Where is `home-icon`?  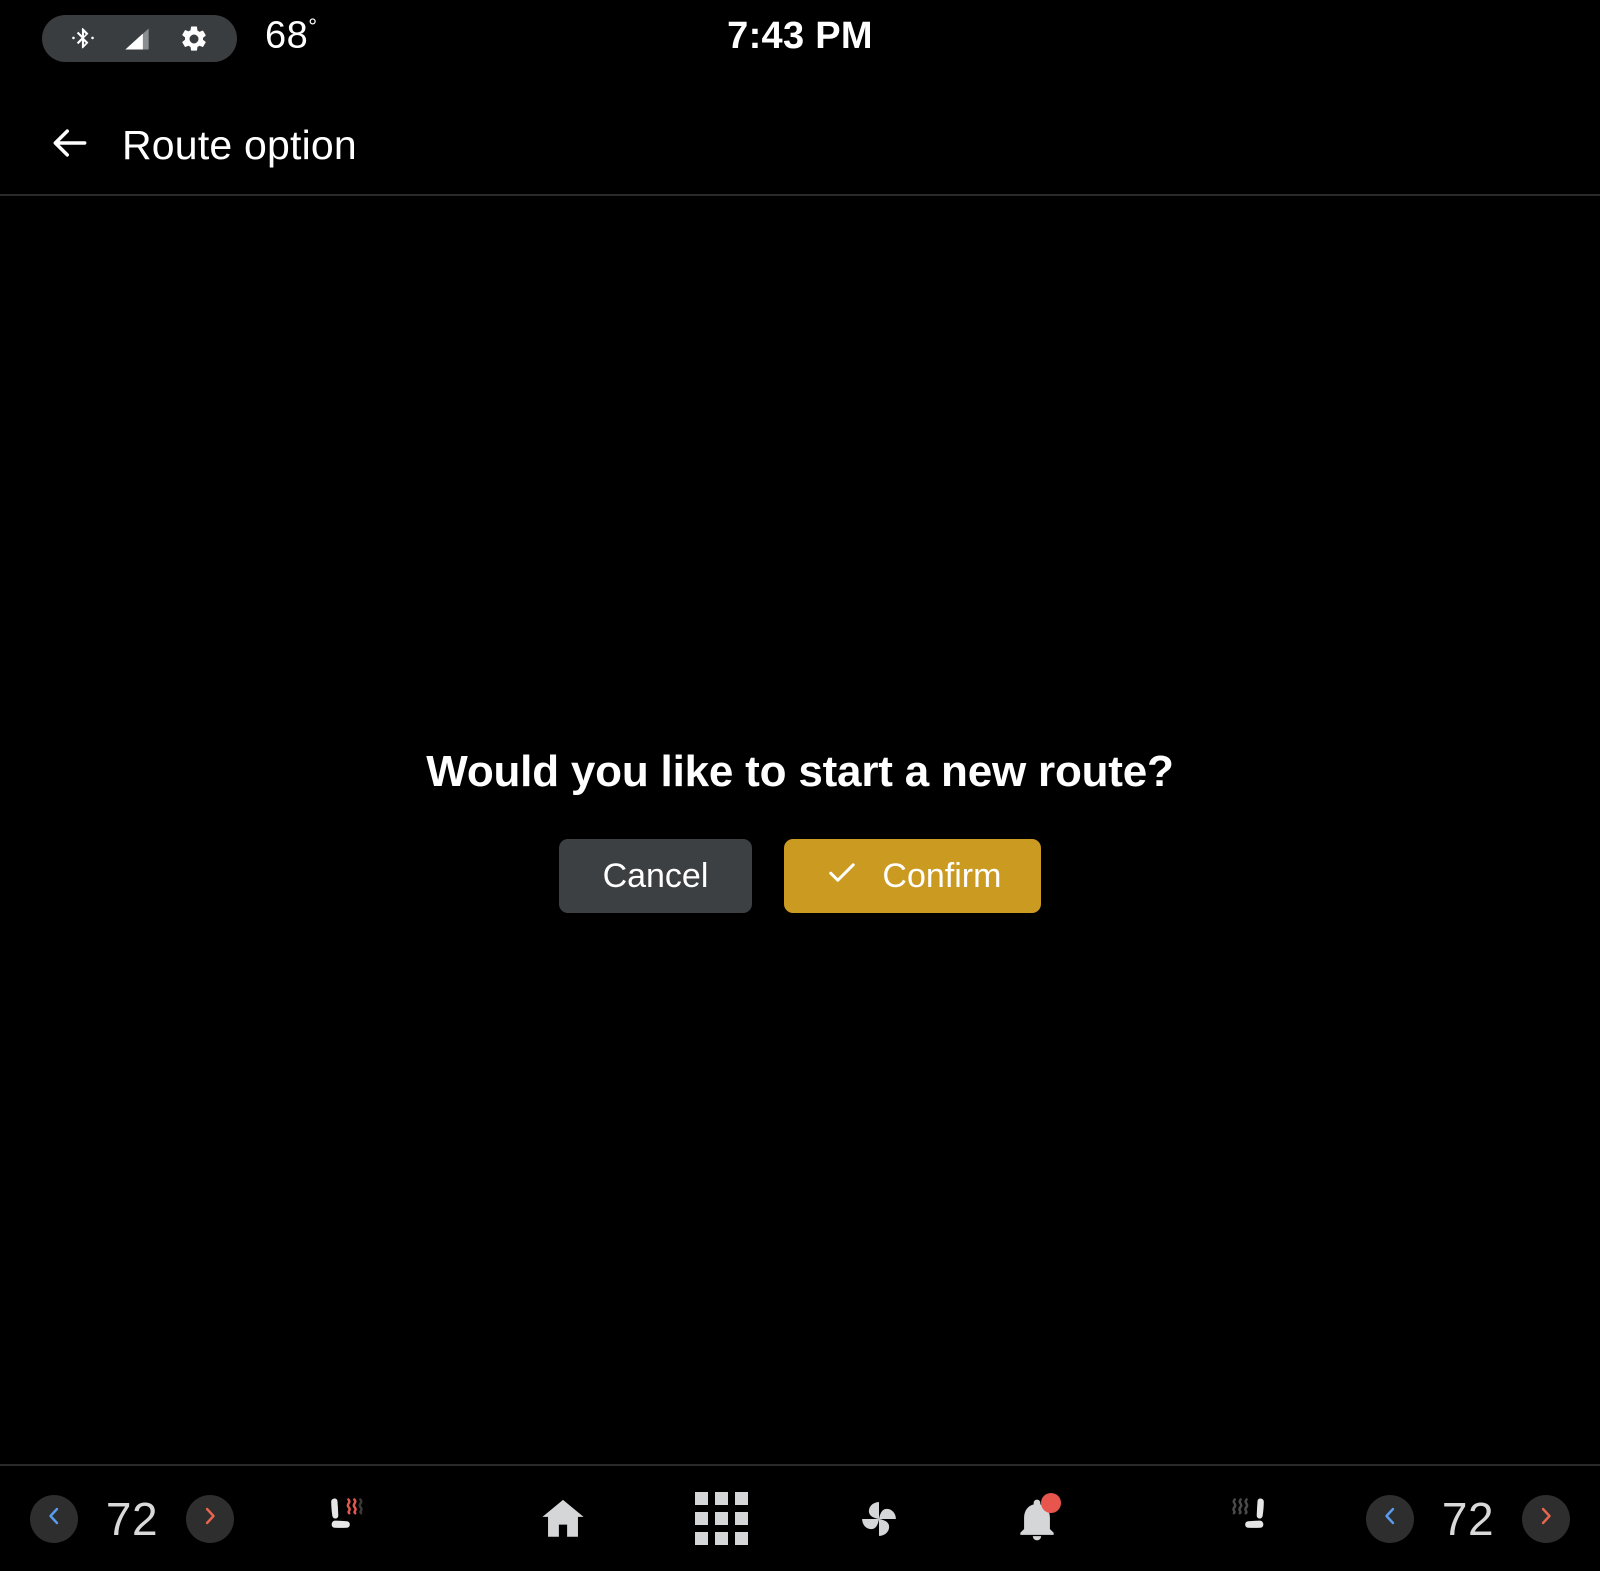
home-icon is located at coordinates (563, 1519).